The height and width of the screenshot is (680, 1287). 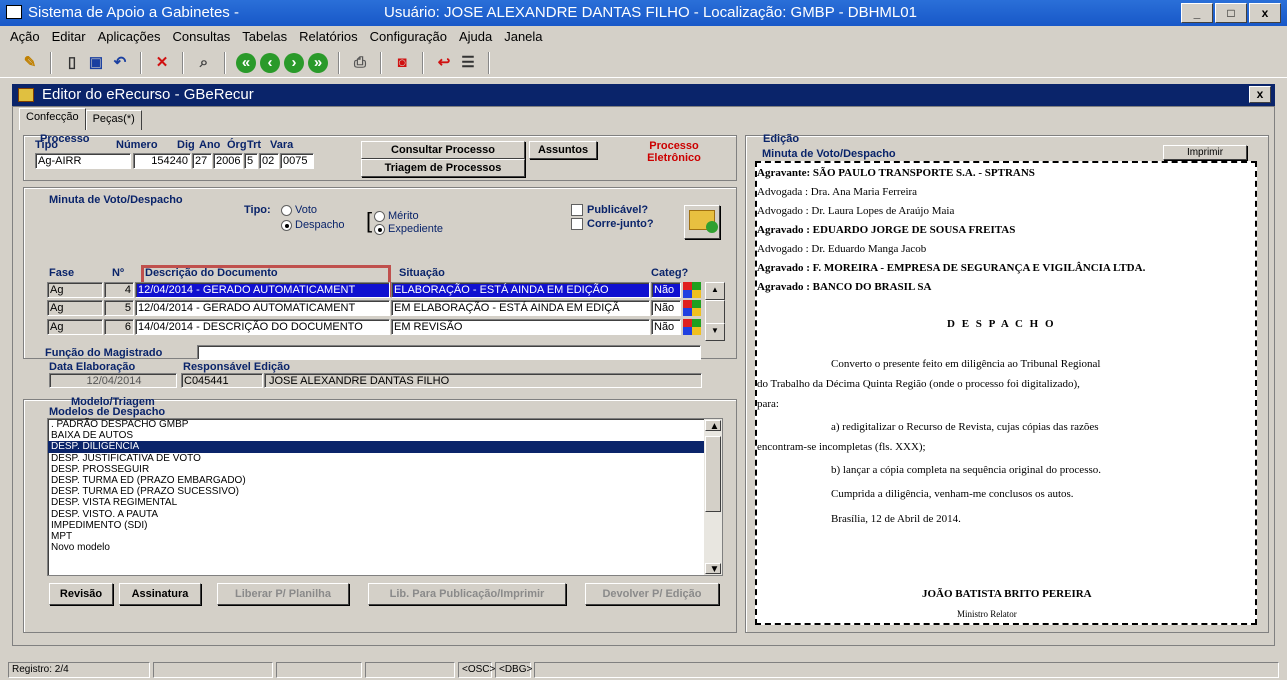 I want to click on window-controls: _ □ x, so click(x=1231, y=13).